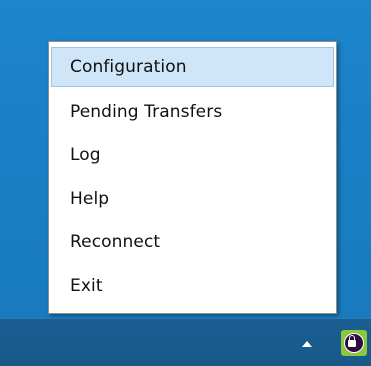  What do you see at coordinates (192, 67) in the screenshot?
I see `menu-item-configuration: Configuration` at bounding box center [192, 67].